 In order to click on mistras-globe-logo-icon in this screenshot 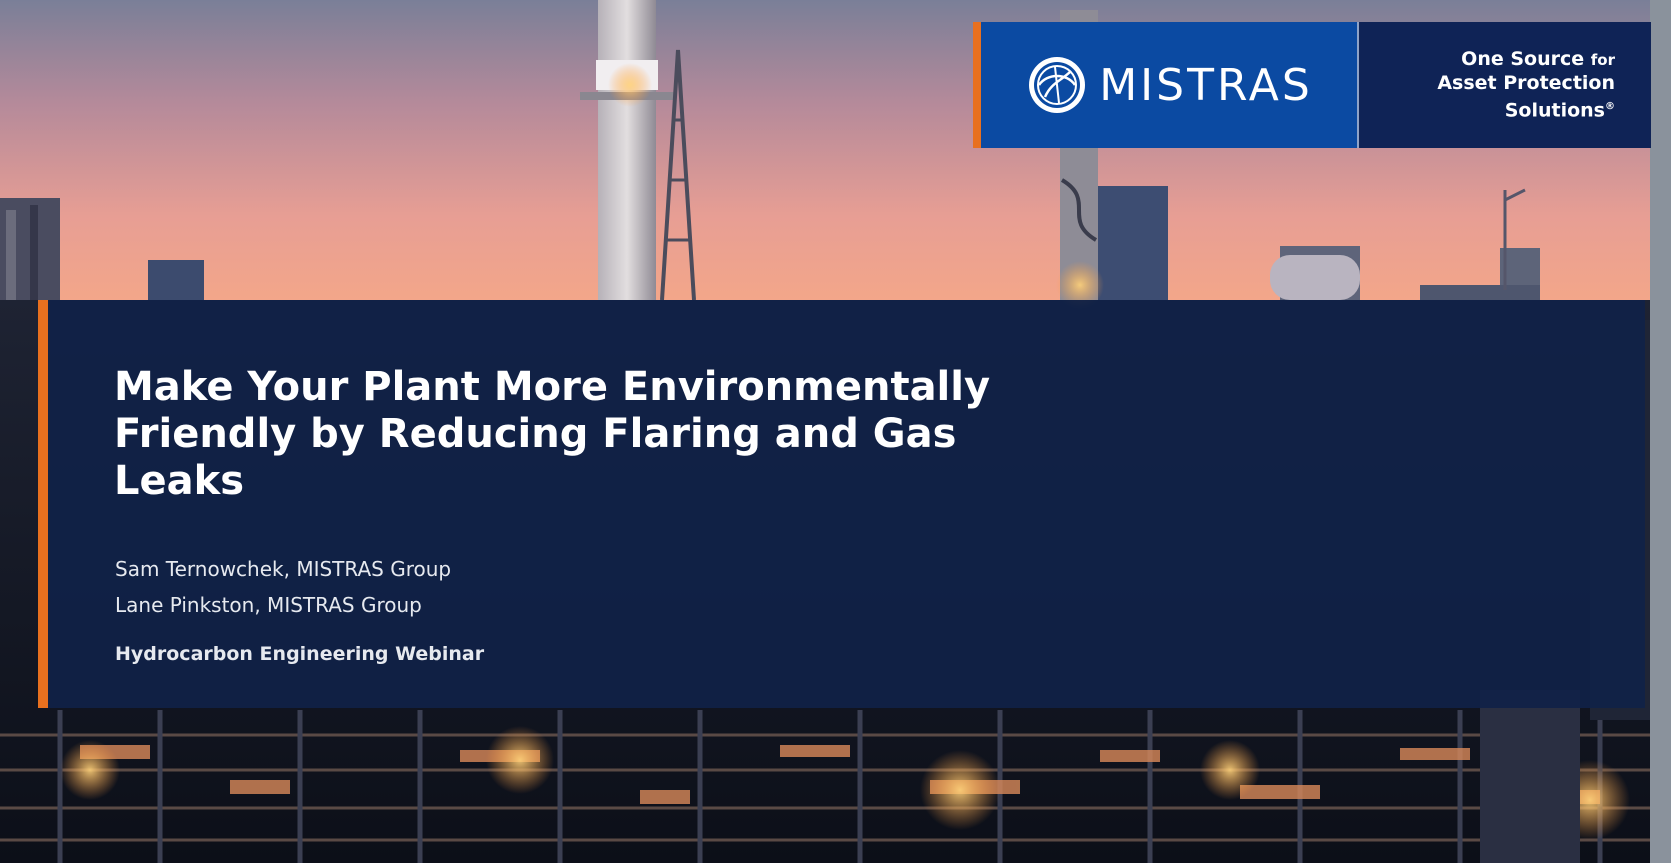, I will do `click(1057, 85)`.